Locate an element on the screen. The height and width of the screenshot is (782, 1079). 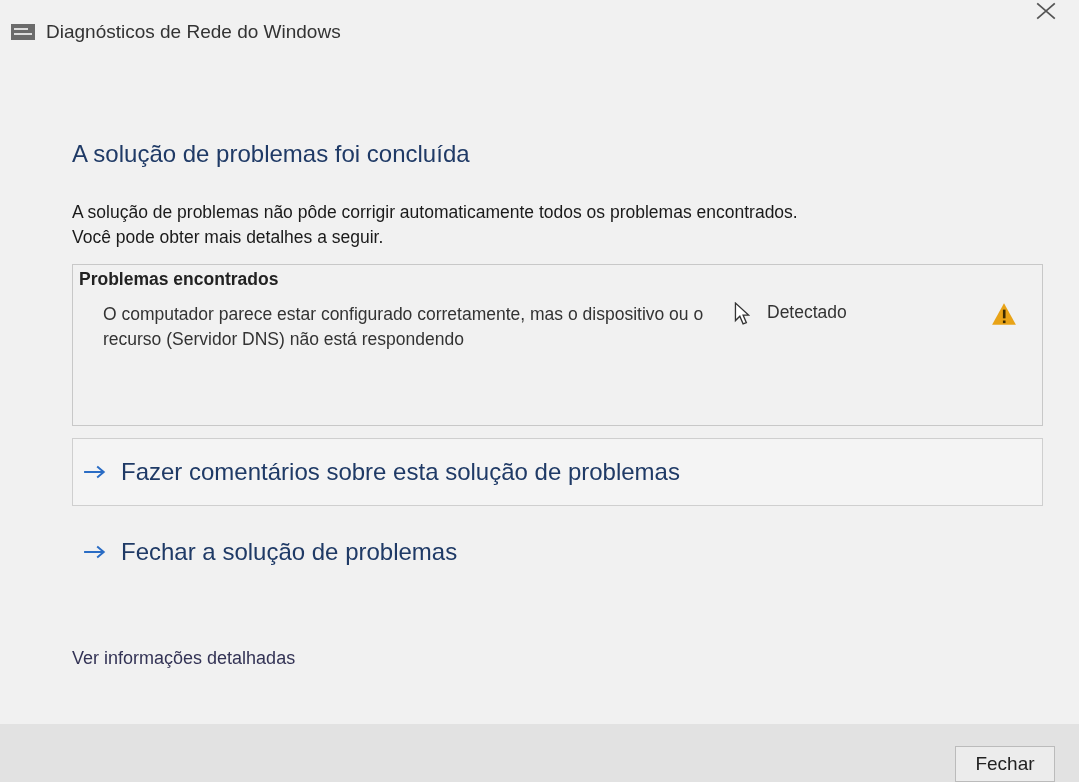
command-link: Fazer comentários sobre esta solução de problemas is located at coordinates (557, 472).